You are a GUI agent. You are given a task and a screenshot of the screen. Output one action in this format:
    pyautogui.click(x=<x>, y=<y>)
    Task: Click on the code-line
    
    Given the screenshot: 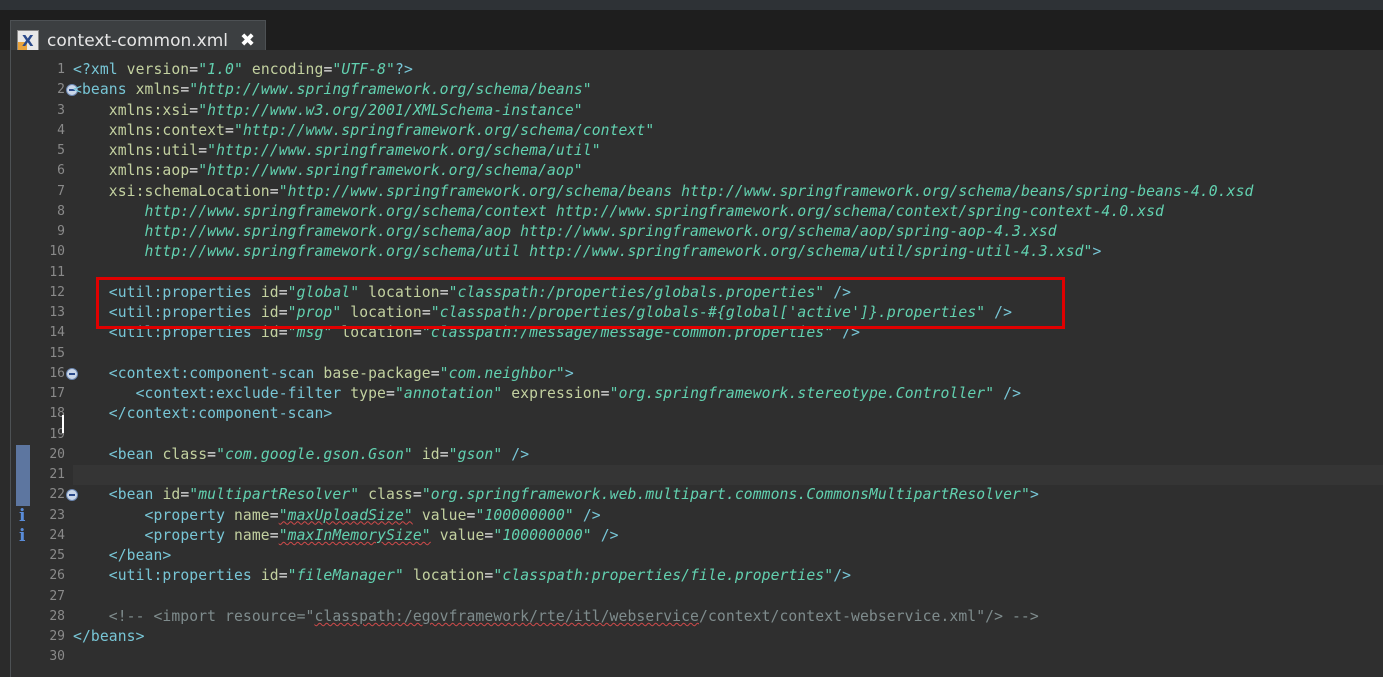 What is the action you would take?
    pyautogui.click(x=728, y=475)
    